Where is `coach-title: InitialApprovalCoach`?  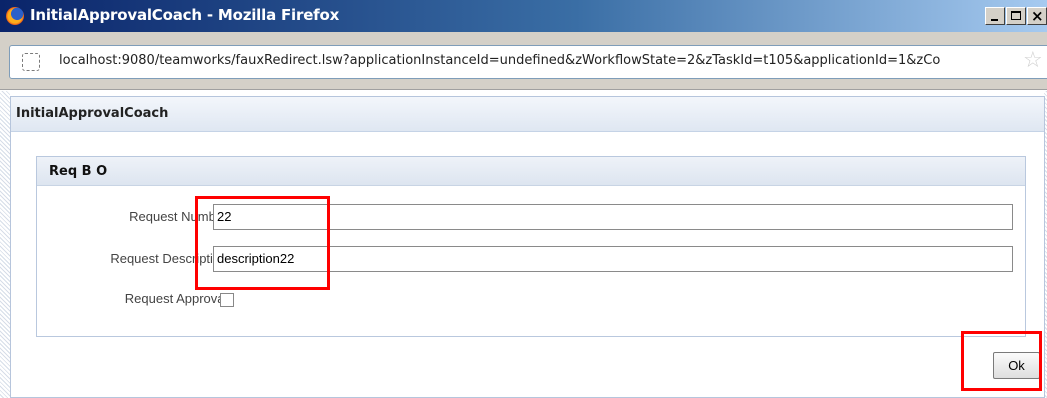 coach-title: InitialApprovalCoach is located at coordinates (527, 114).